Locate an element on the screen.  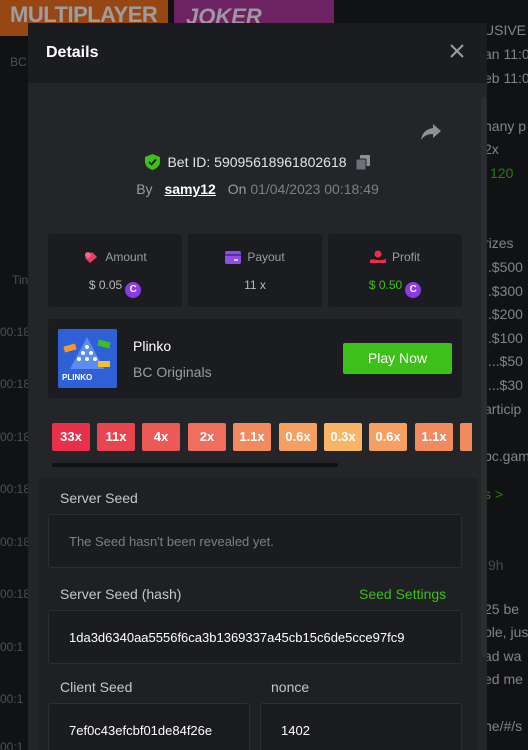
multiplier-chip: 2x is located at coordinates (207, 437).